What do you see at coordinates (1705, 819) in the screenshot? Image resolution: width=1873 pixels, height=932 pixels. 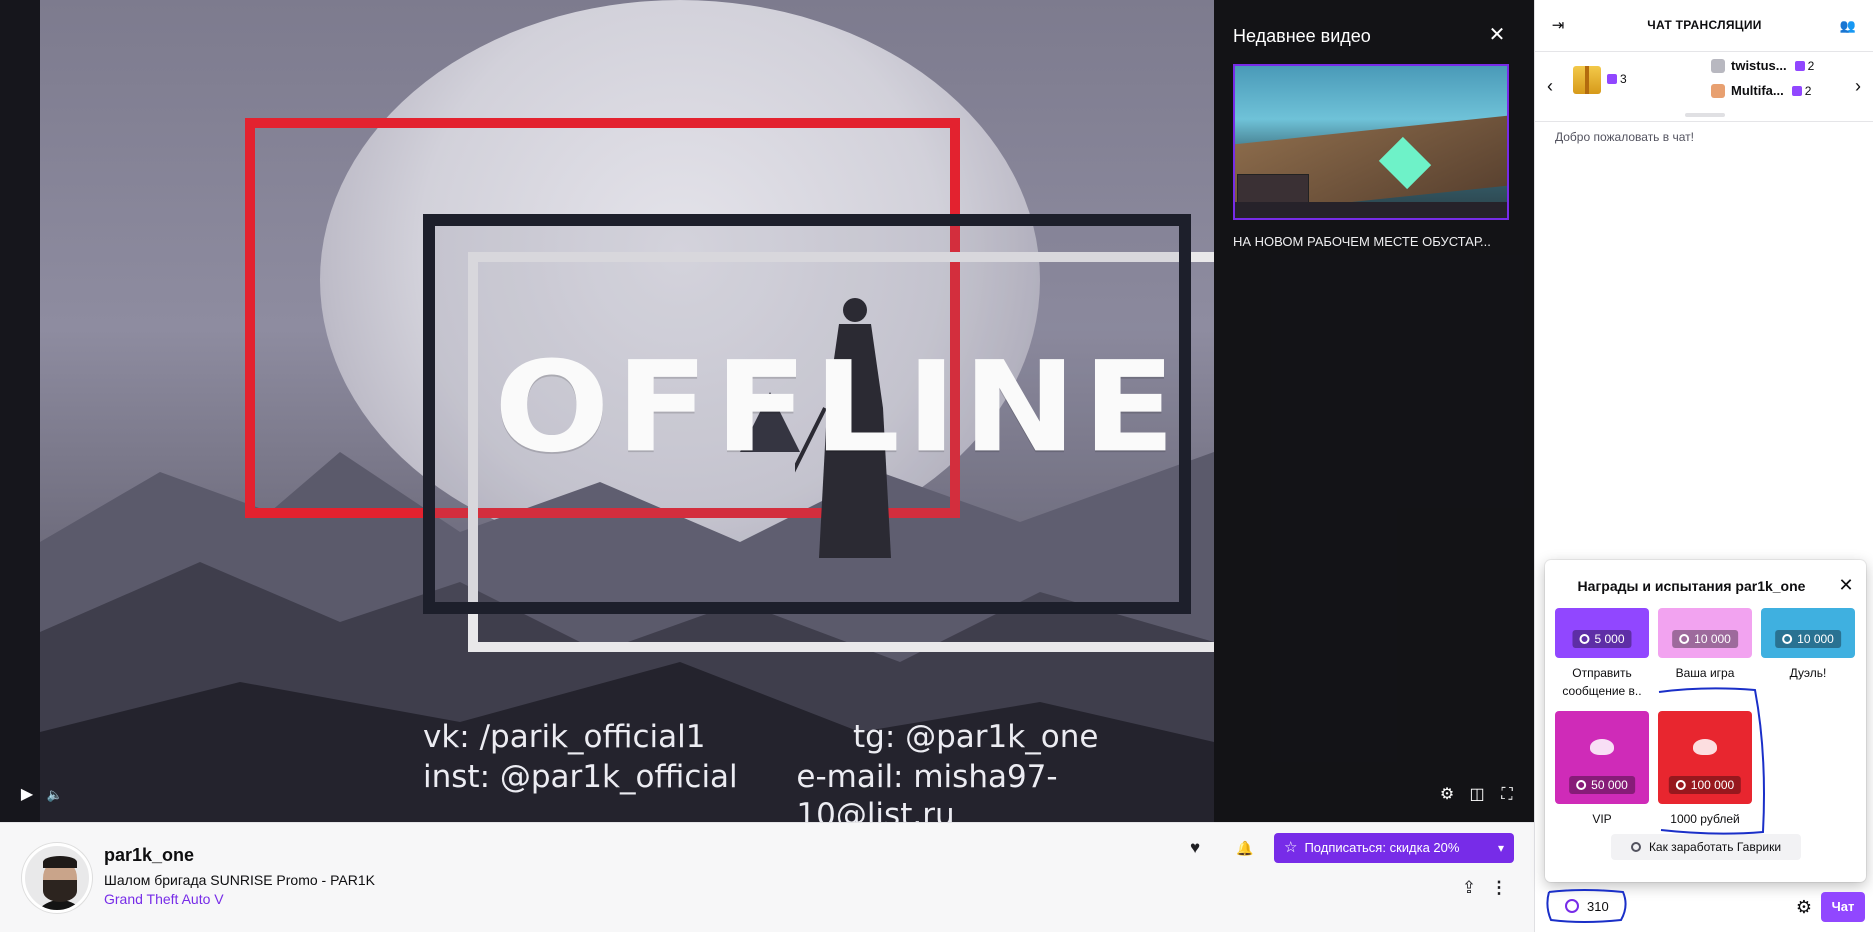 I see `reward-label: 1000 рублей` at bounding box center [1705, 819].